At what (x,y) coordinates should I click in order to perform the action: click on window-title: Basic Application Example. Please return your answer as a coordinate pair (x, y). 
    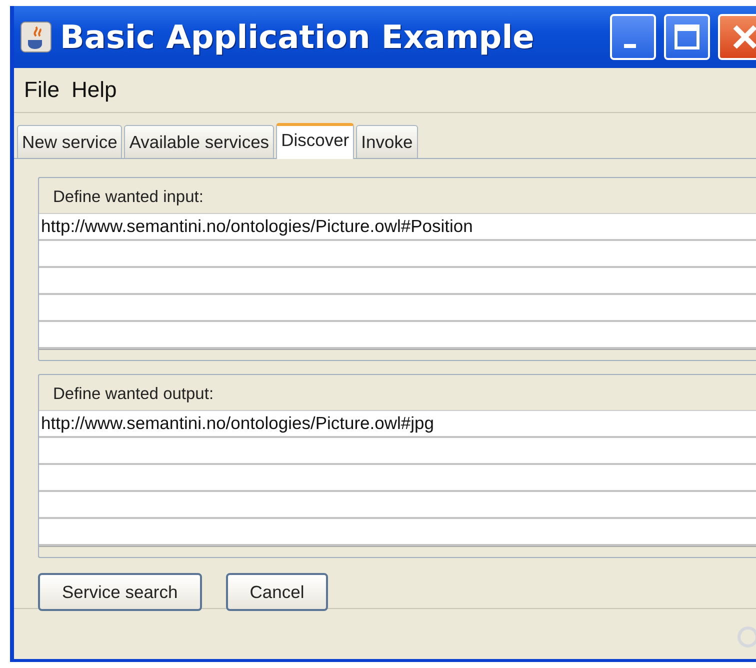
    Looking at the image, I should click on (298, 37).